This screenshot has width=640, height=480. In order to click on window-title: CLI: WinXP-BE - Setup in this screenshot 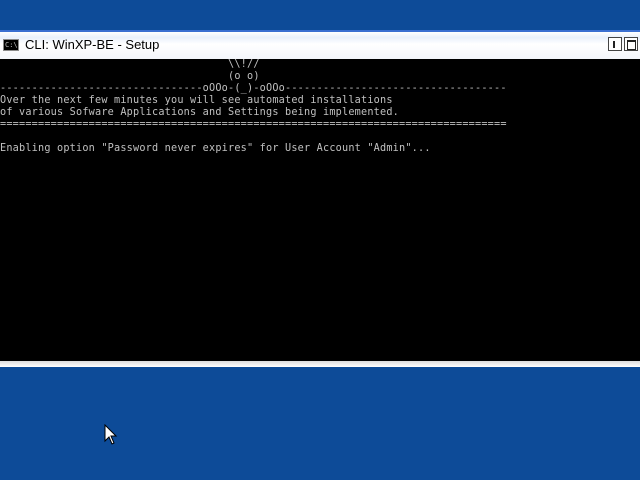, I will do `click(92, 44)`.